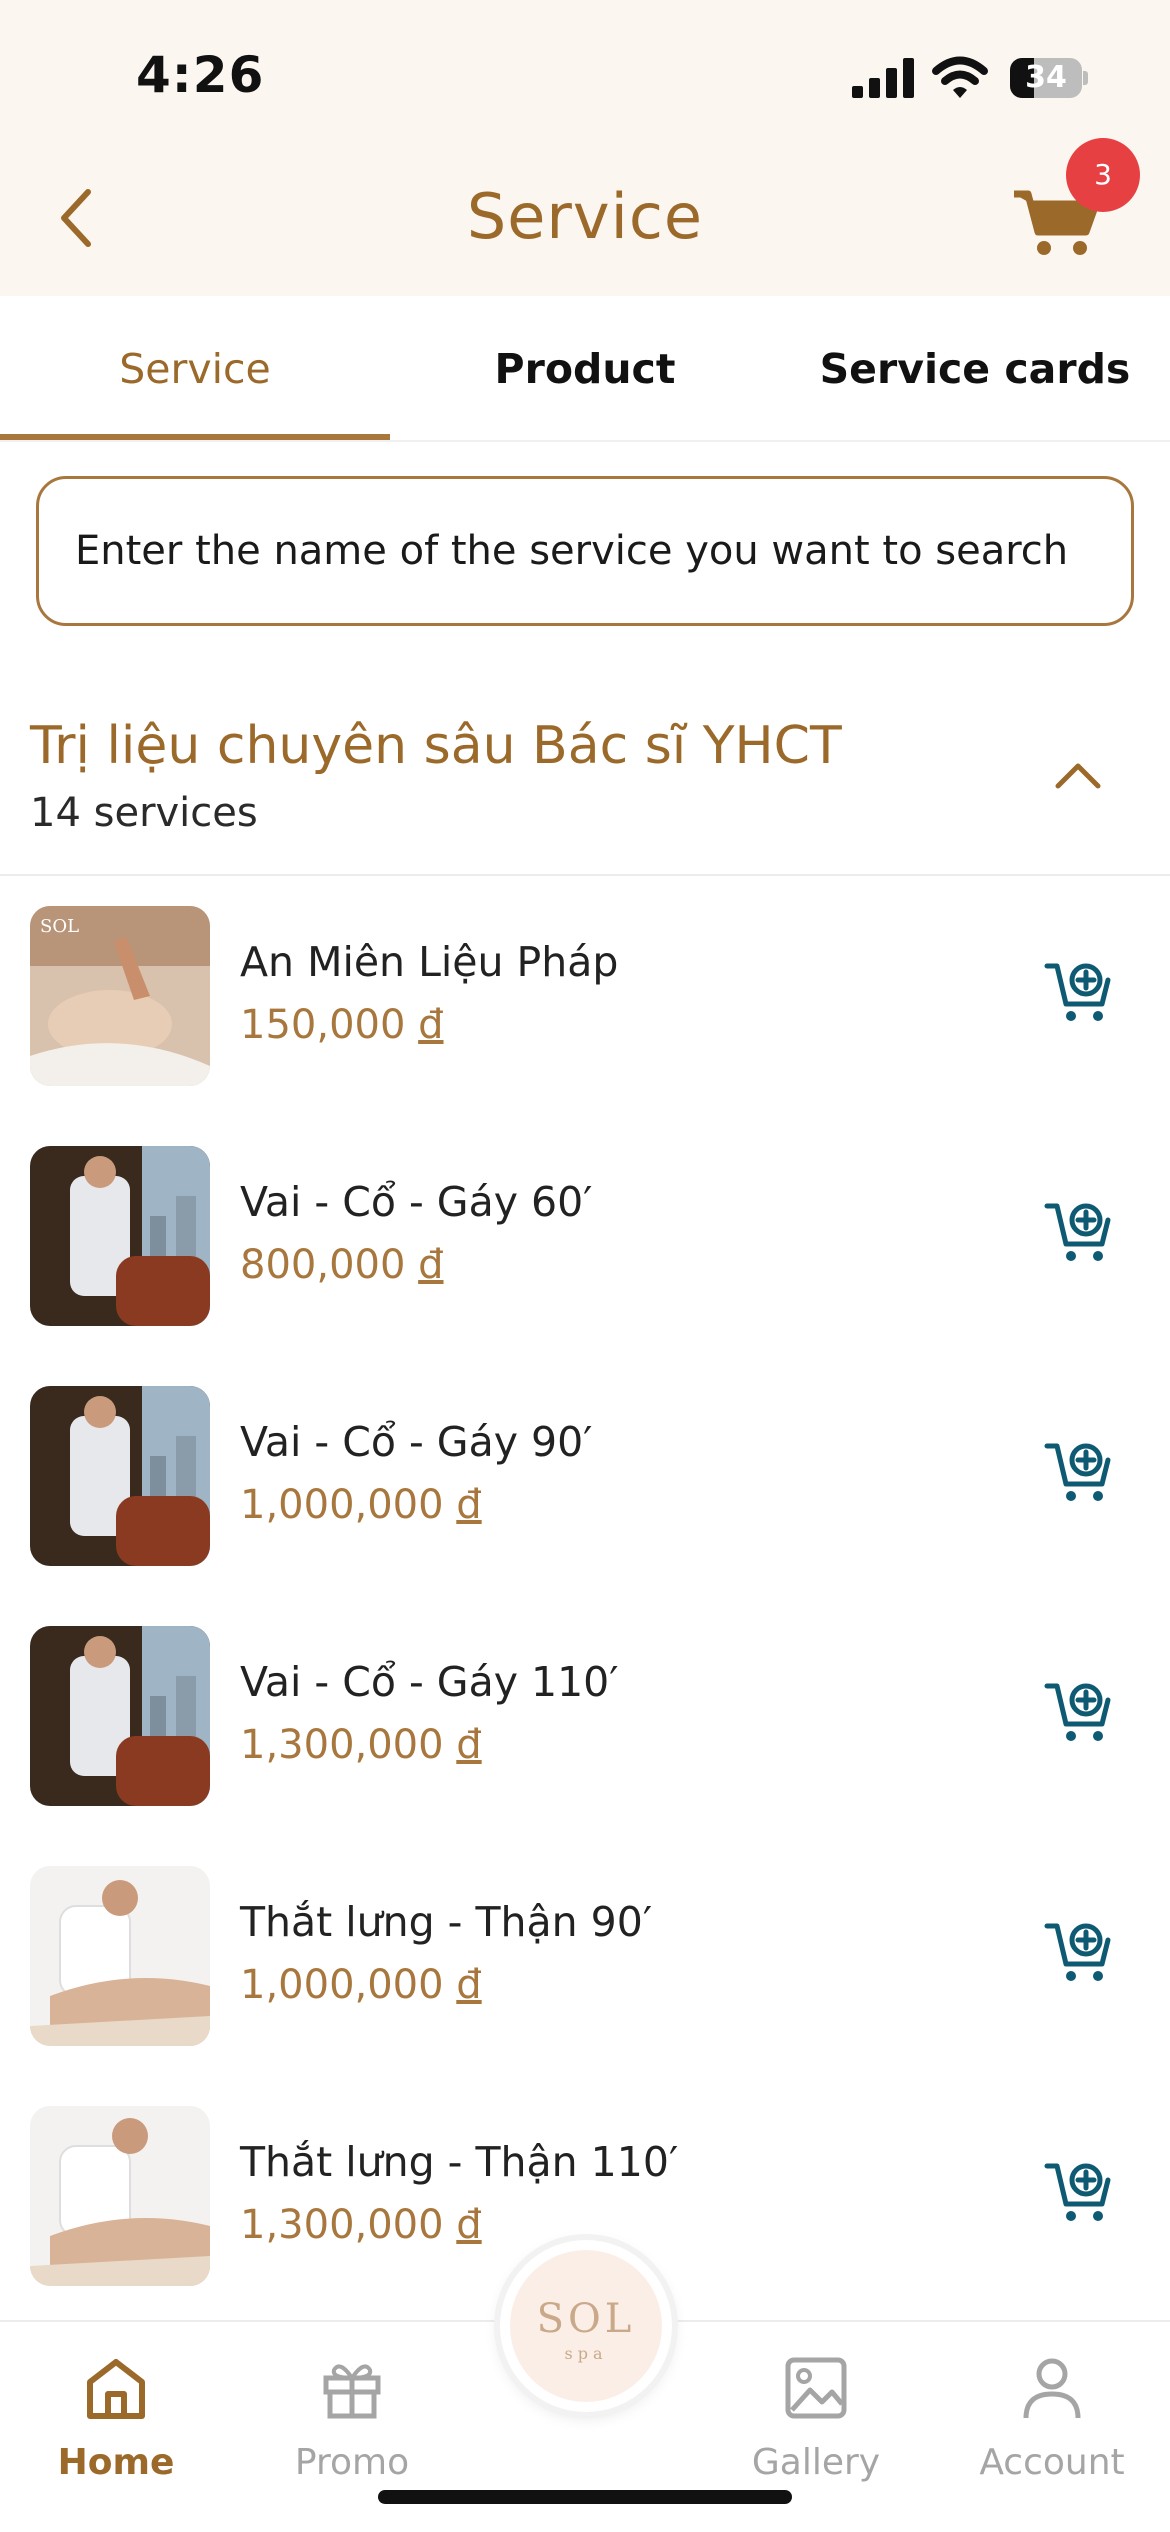  What do you see at coordinates (585, 1730) in the screenshot?
I see `list-item: Vai - Cổ - Gáy 110′ 1,300,000 đ` at bounding box center [585, 1730].